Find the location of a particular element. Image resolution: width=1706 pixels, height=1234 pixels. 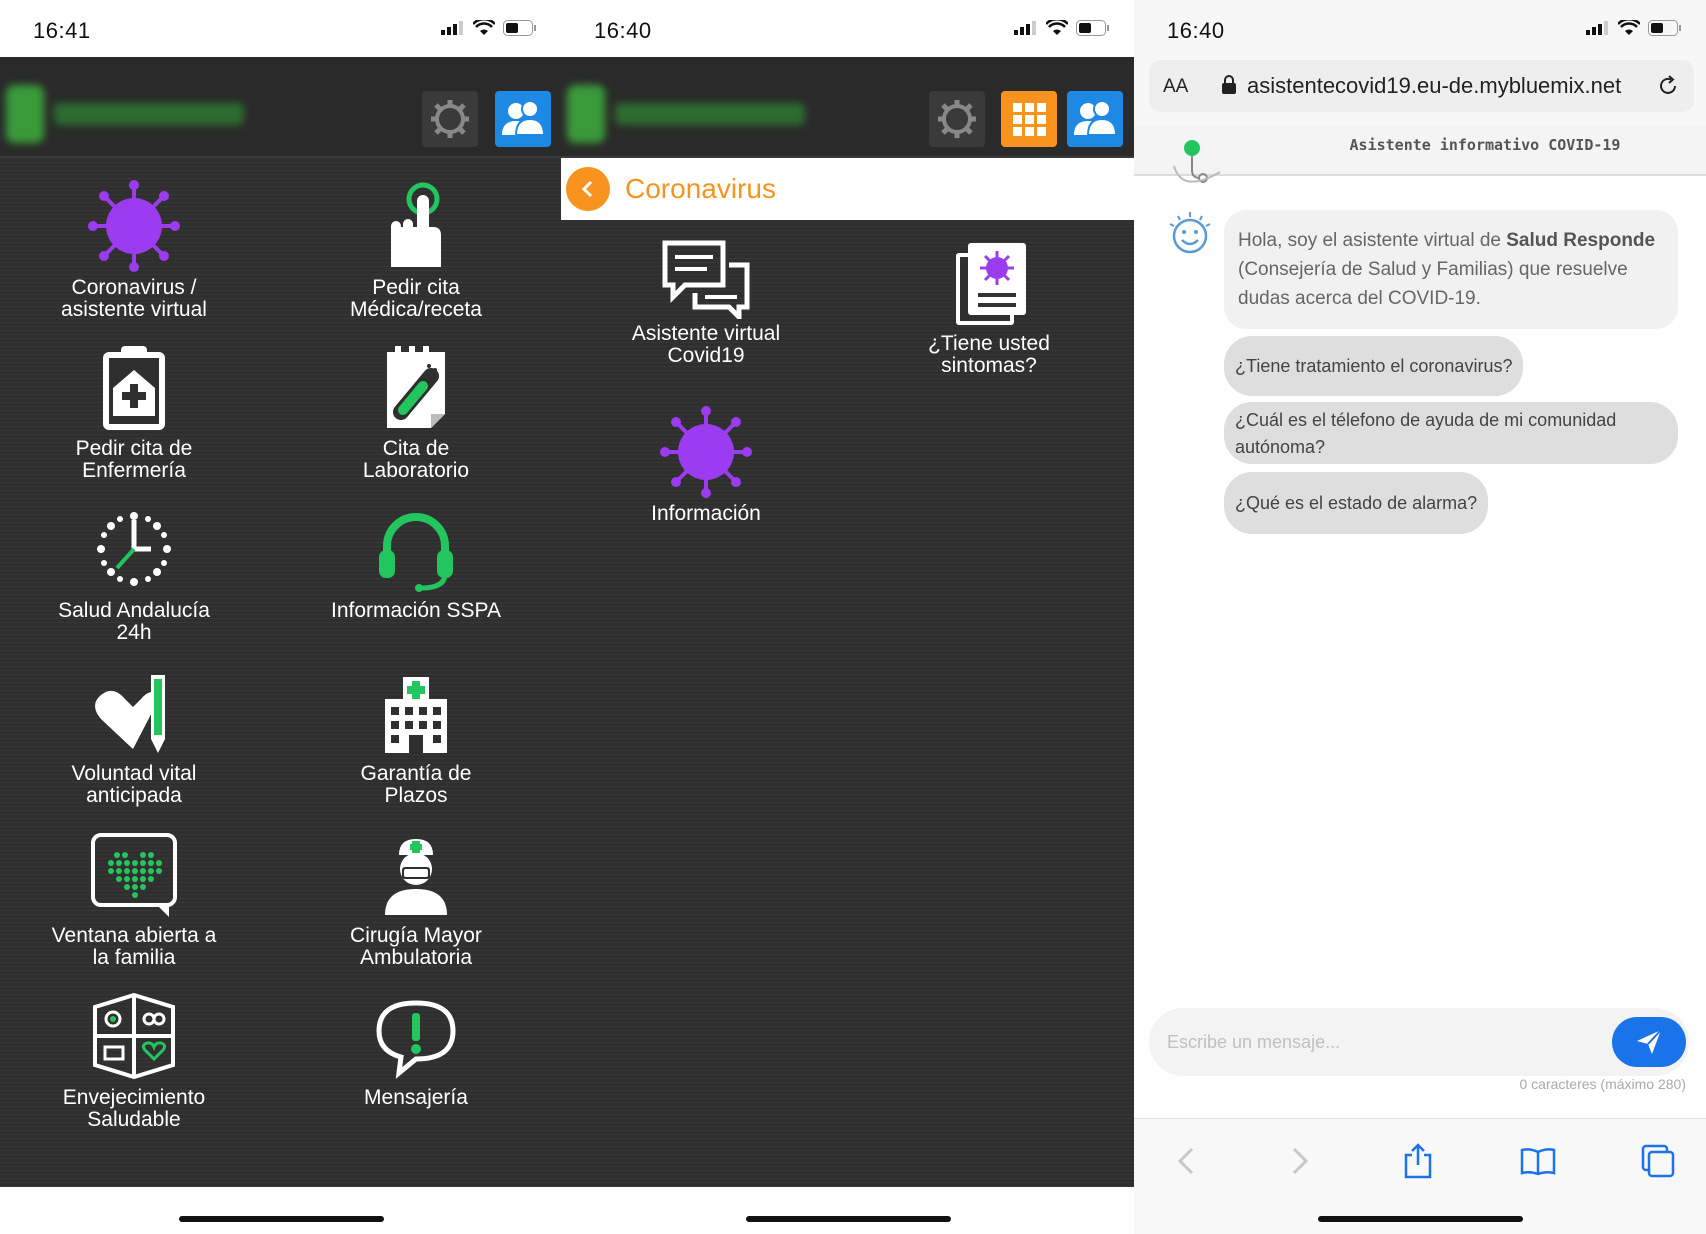

send-icon is located at coordinates (1649, 1041).